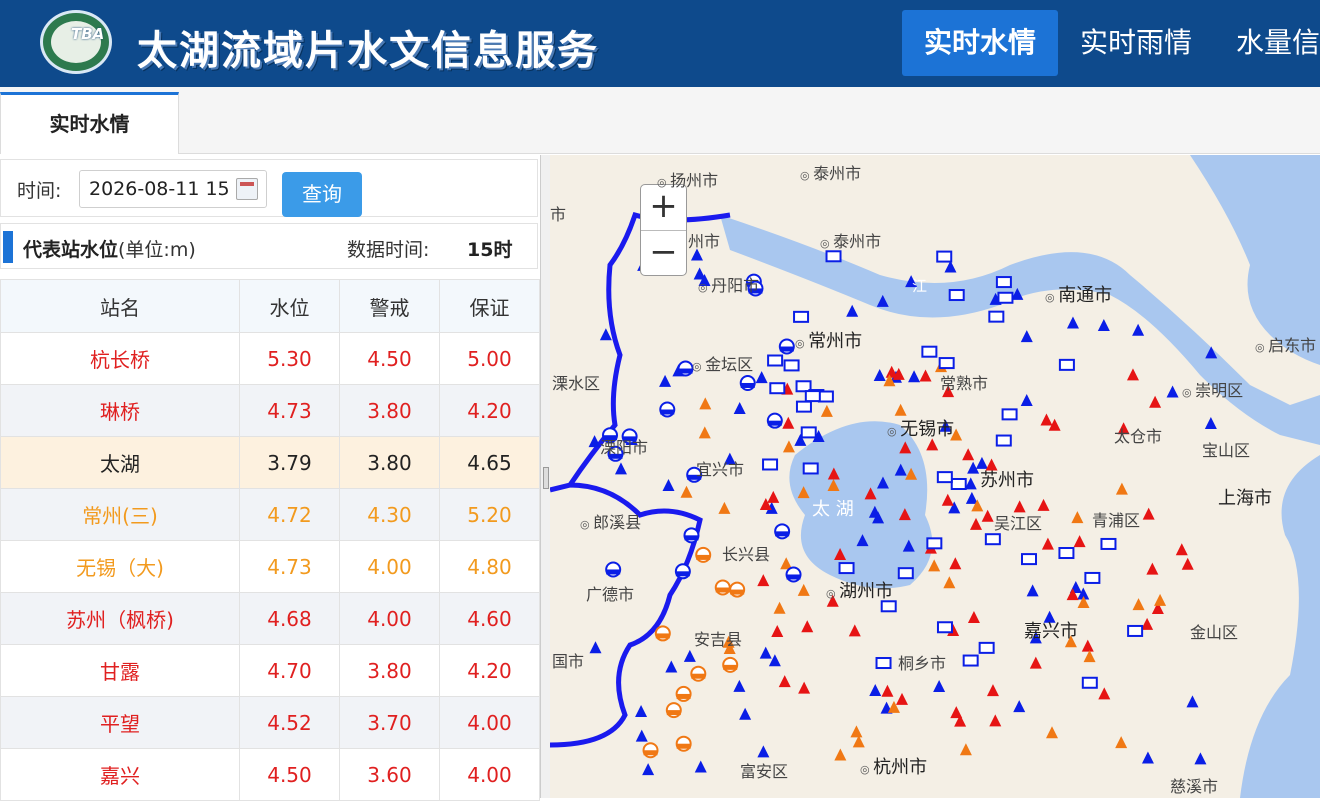 This screenshot has width=1320, height=801. I want to click on table-row: 太湖 3.79 3.80 4.65, so click(270, 462).